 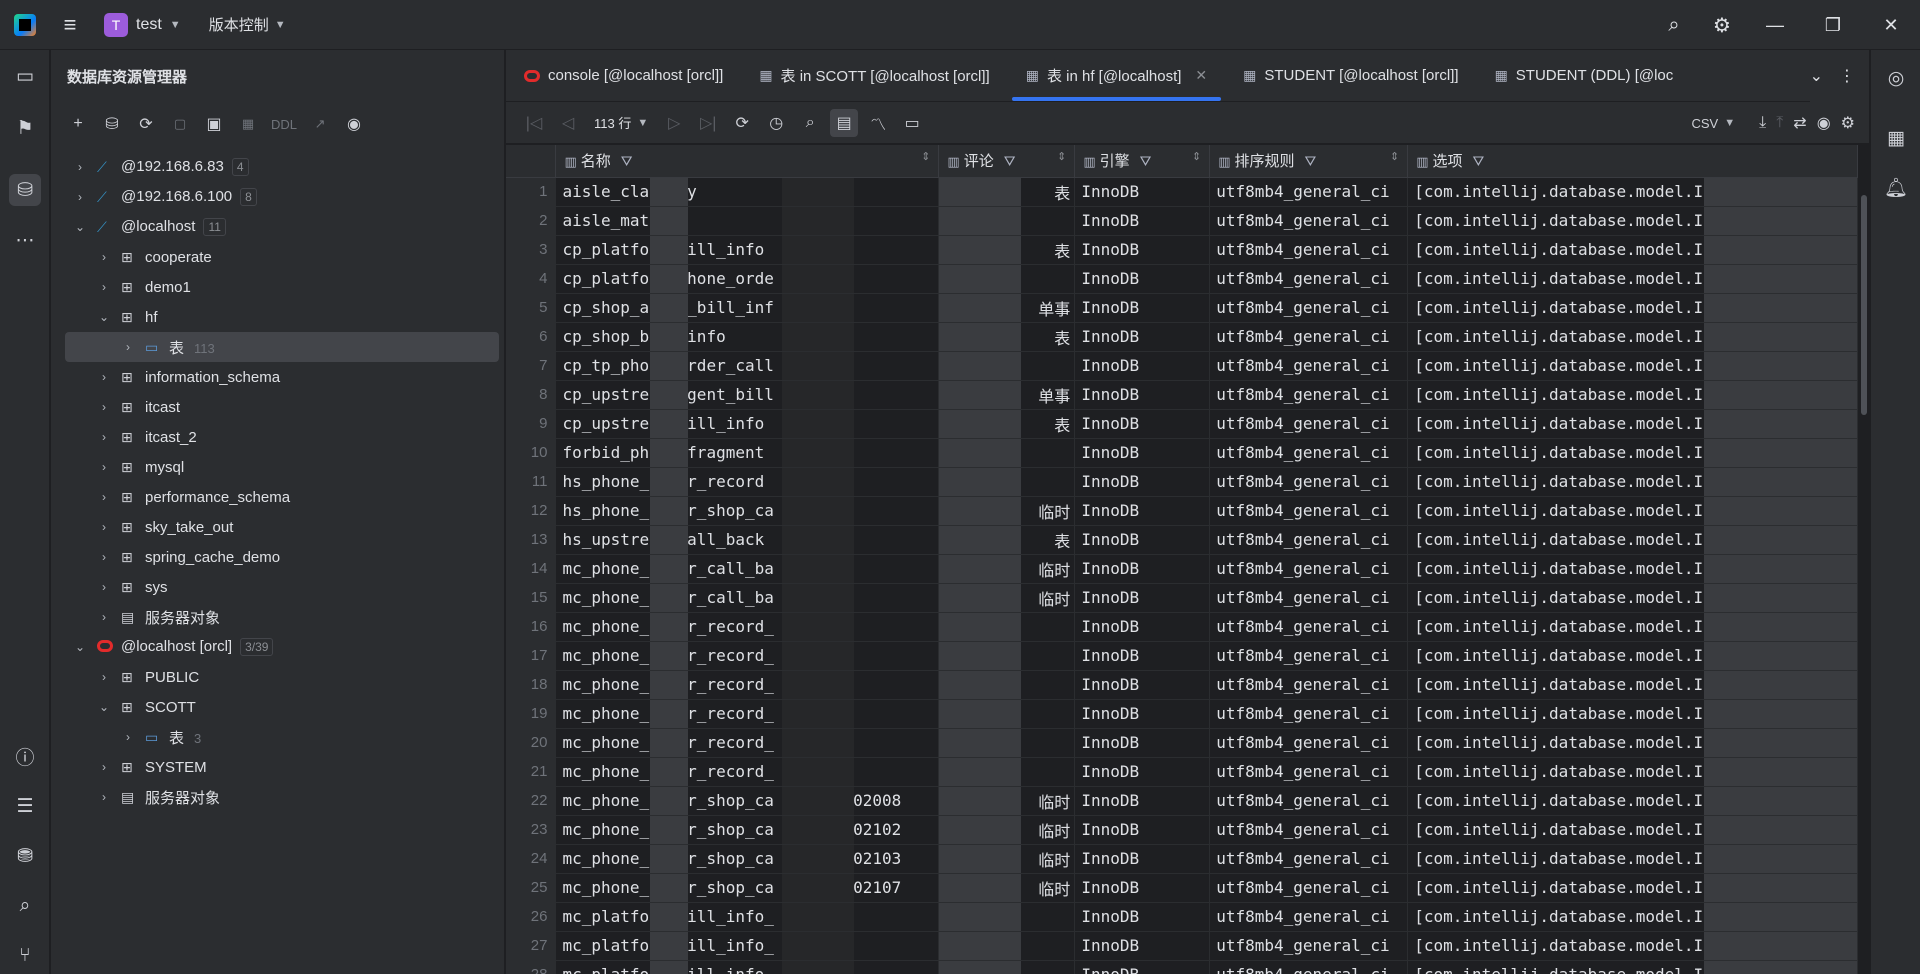 I want to click on cell-name: forbid_ph fragment, so click(x=747, y=453).